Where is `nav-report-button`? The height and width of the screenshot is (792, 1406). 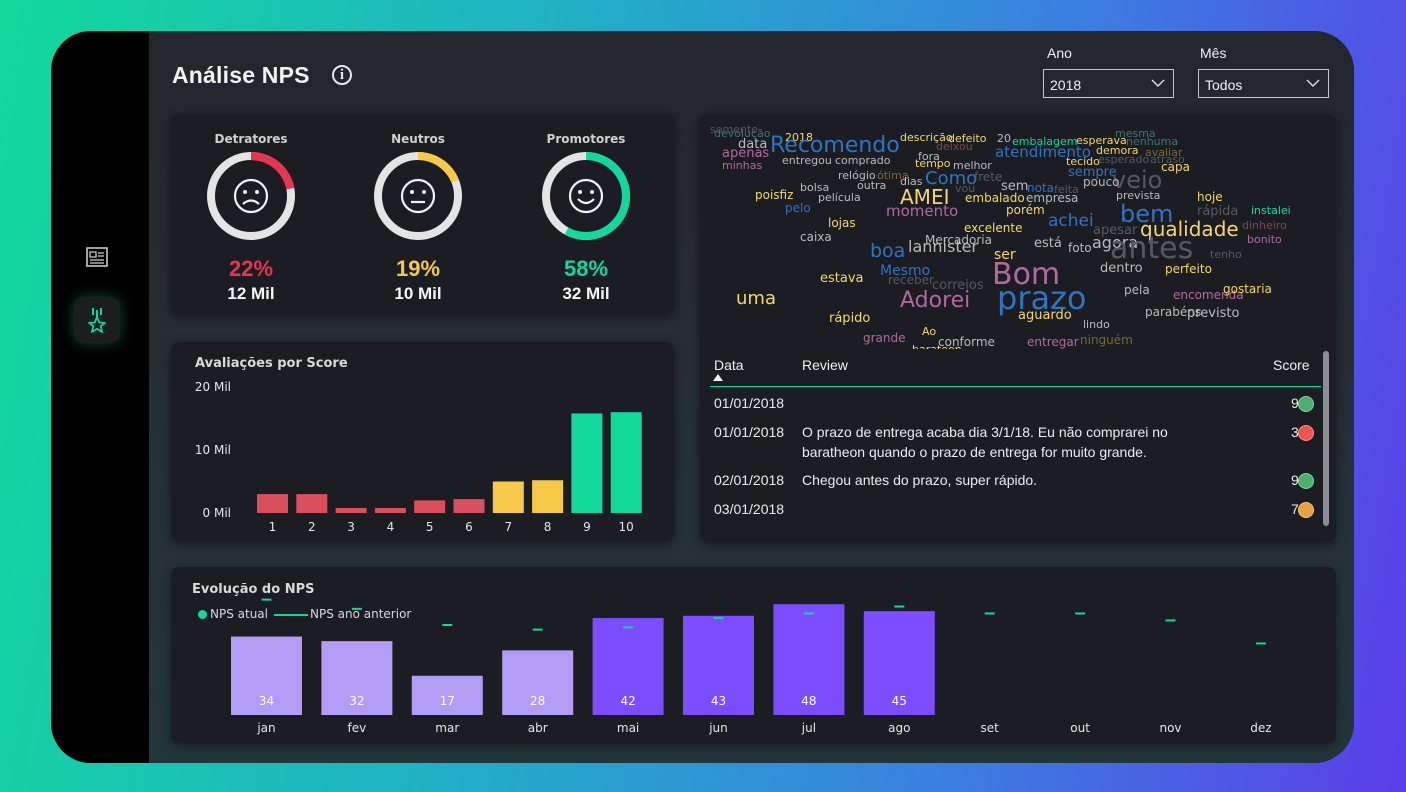 nav-report-button is located at coordinates (97, 257).